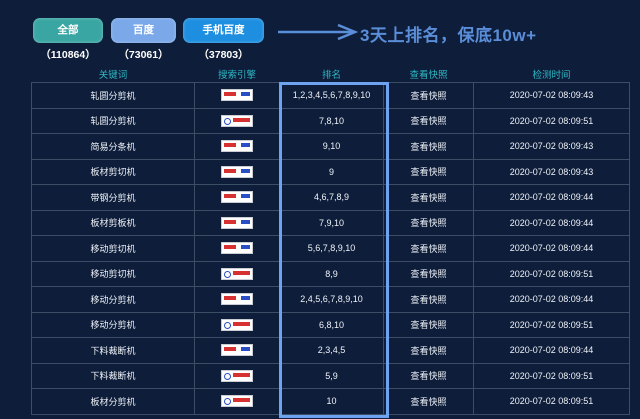  What do you see at coordinates (428, 75) in the screenshot?
I see `header-snapshot: 查看快照` at bounding box center [428, 75].